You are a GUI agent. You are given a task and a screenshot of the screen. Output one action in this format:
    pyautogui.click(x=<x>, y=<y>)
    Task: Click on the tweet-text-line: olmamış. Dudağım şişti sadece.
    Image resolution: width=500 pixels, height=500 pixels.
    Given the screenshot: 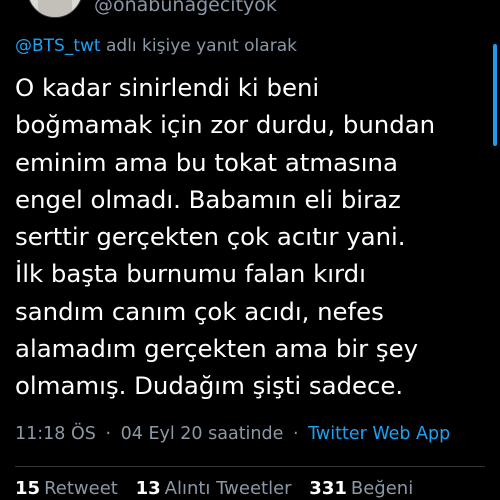 What is the action you would take?
    pyautogui.click(x=209, y=386)
    